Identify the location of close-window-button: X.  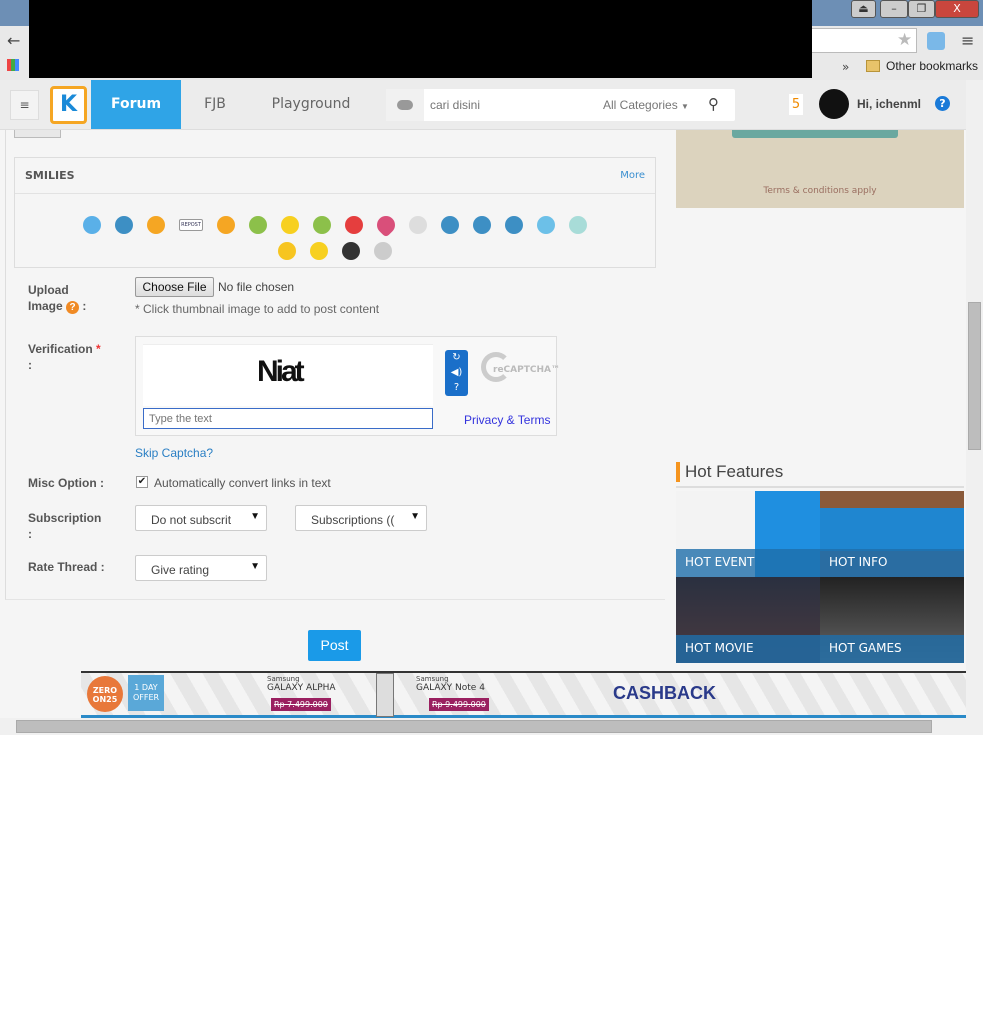
(957, 9).